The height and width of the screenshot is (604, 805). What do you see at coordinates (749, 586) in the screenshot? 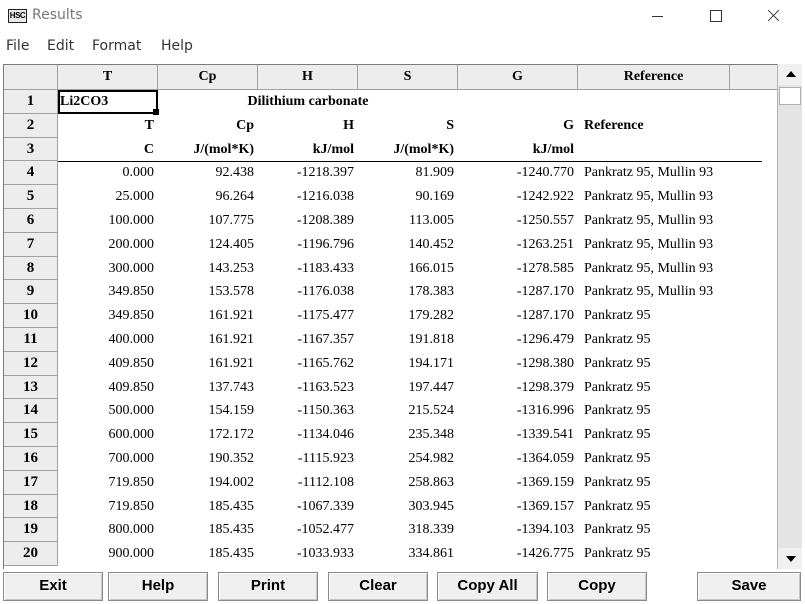
I see `save-button: Save` at bounding box center [749, 586].